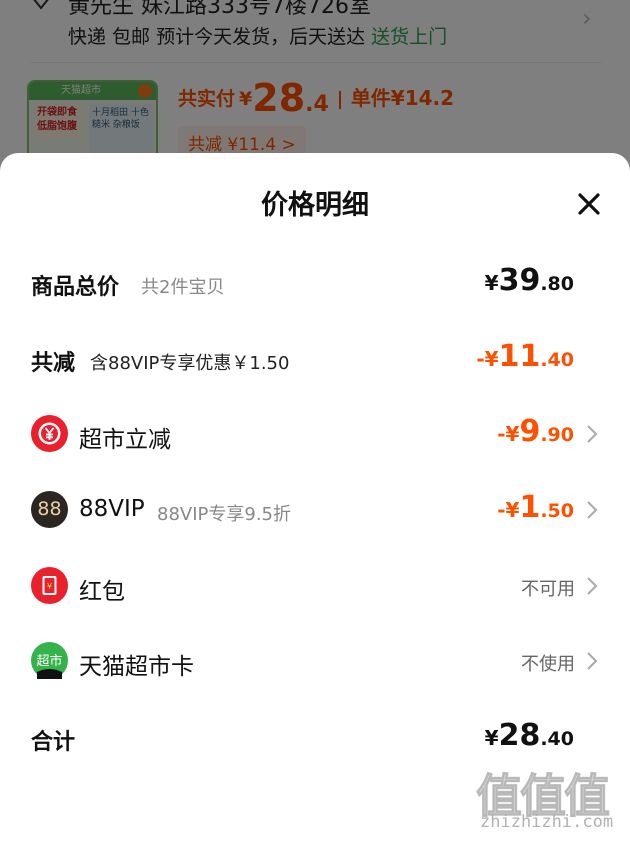  What do you see at coordinates (102, 592) in the screenshot?
I see `red-packet-label: 红包` at bounding box center [102, 592].